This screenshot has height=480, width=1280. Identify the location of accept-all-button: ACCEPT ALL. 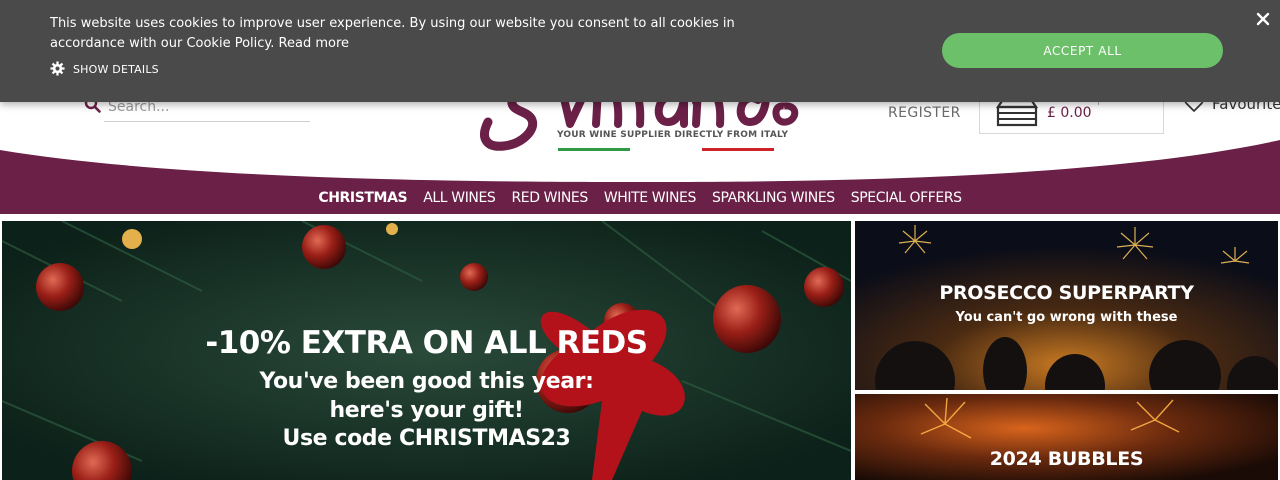
(1082, 50).